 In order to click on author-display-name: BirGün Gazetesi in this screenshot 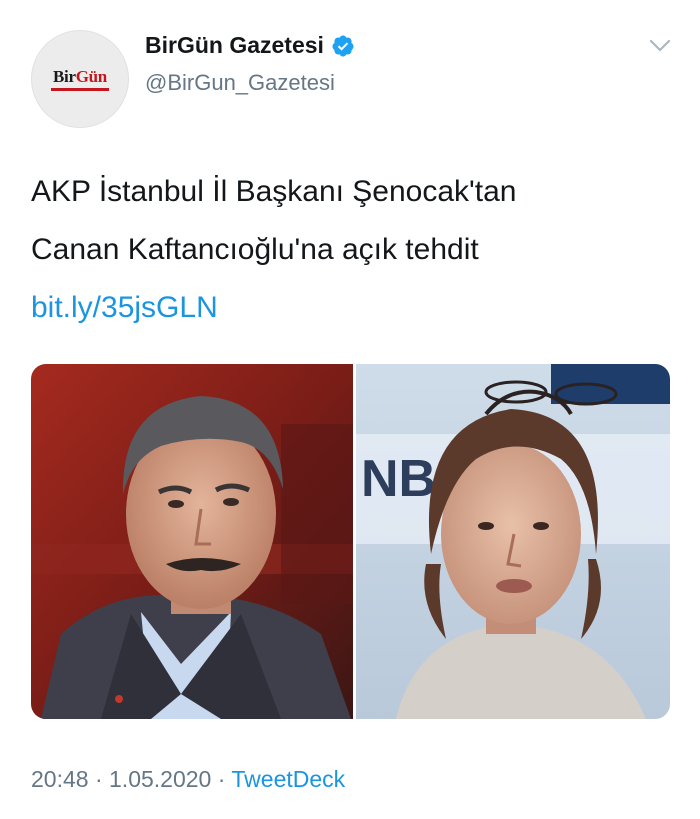, I will do `click(250, 45)`.